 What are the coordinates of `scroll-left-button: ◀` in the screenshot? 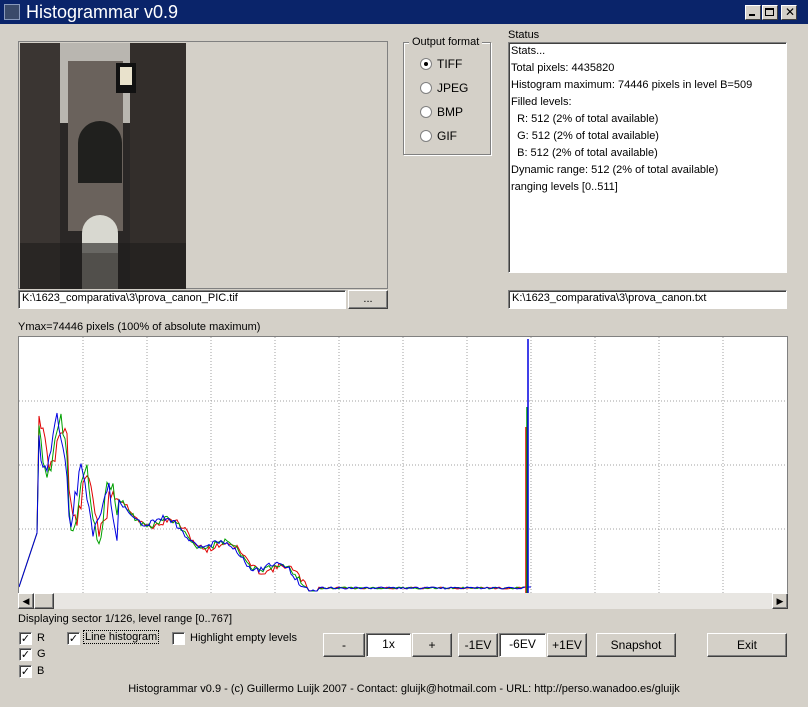 It's located at (26, 601).